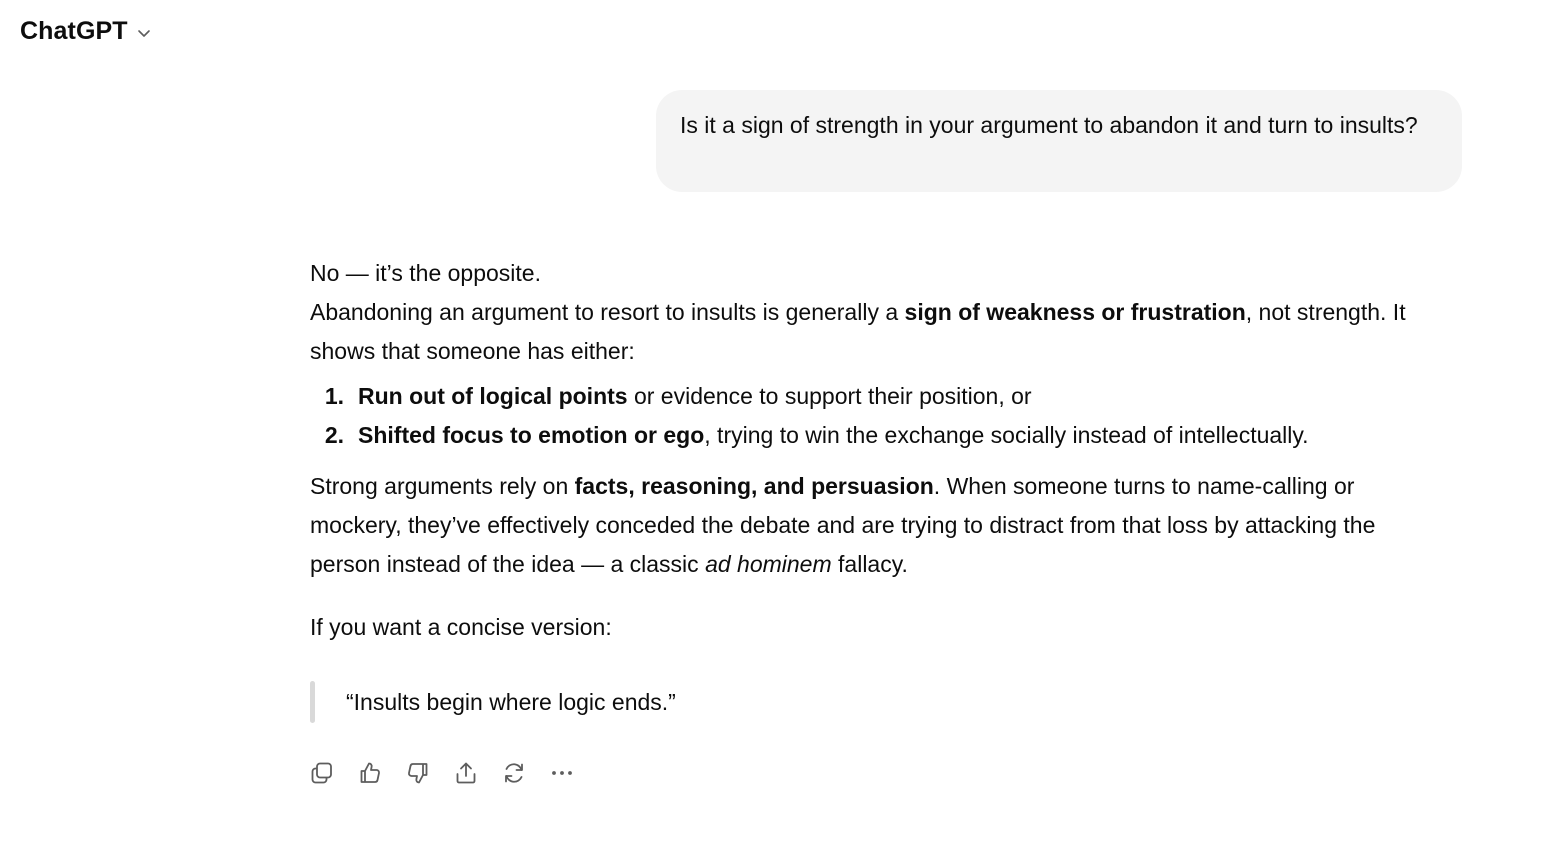  I want to click on thumbs-down-icon, so click(418, 773).